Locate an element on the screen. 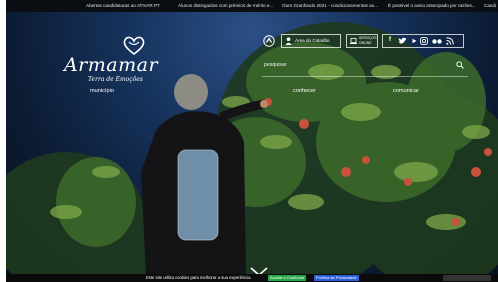 The image size is (498, 282). flickr-icon is located at coordinates (437, 41).